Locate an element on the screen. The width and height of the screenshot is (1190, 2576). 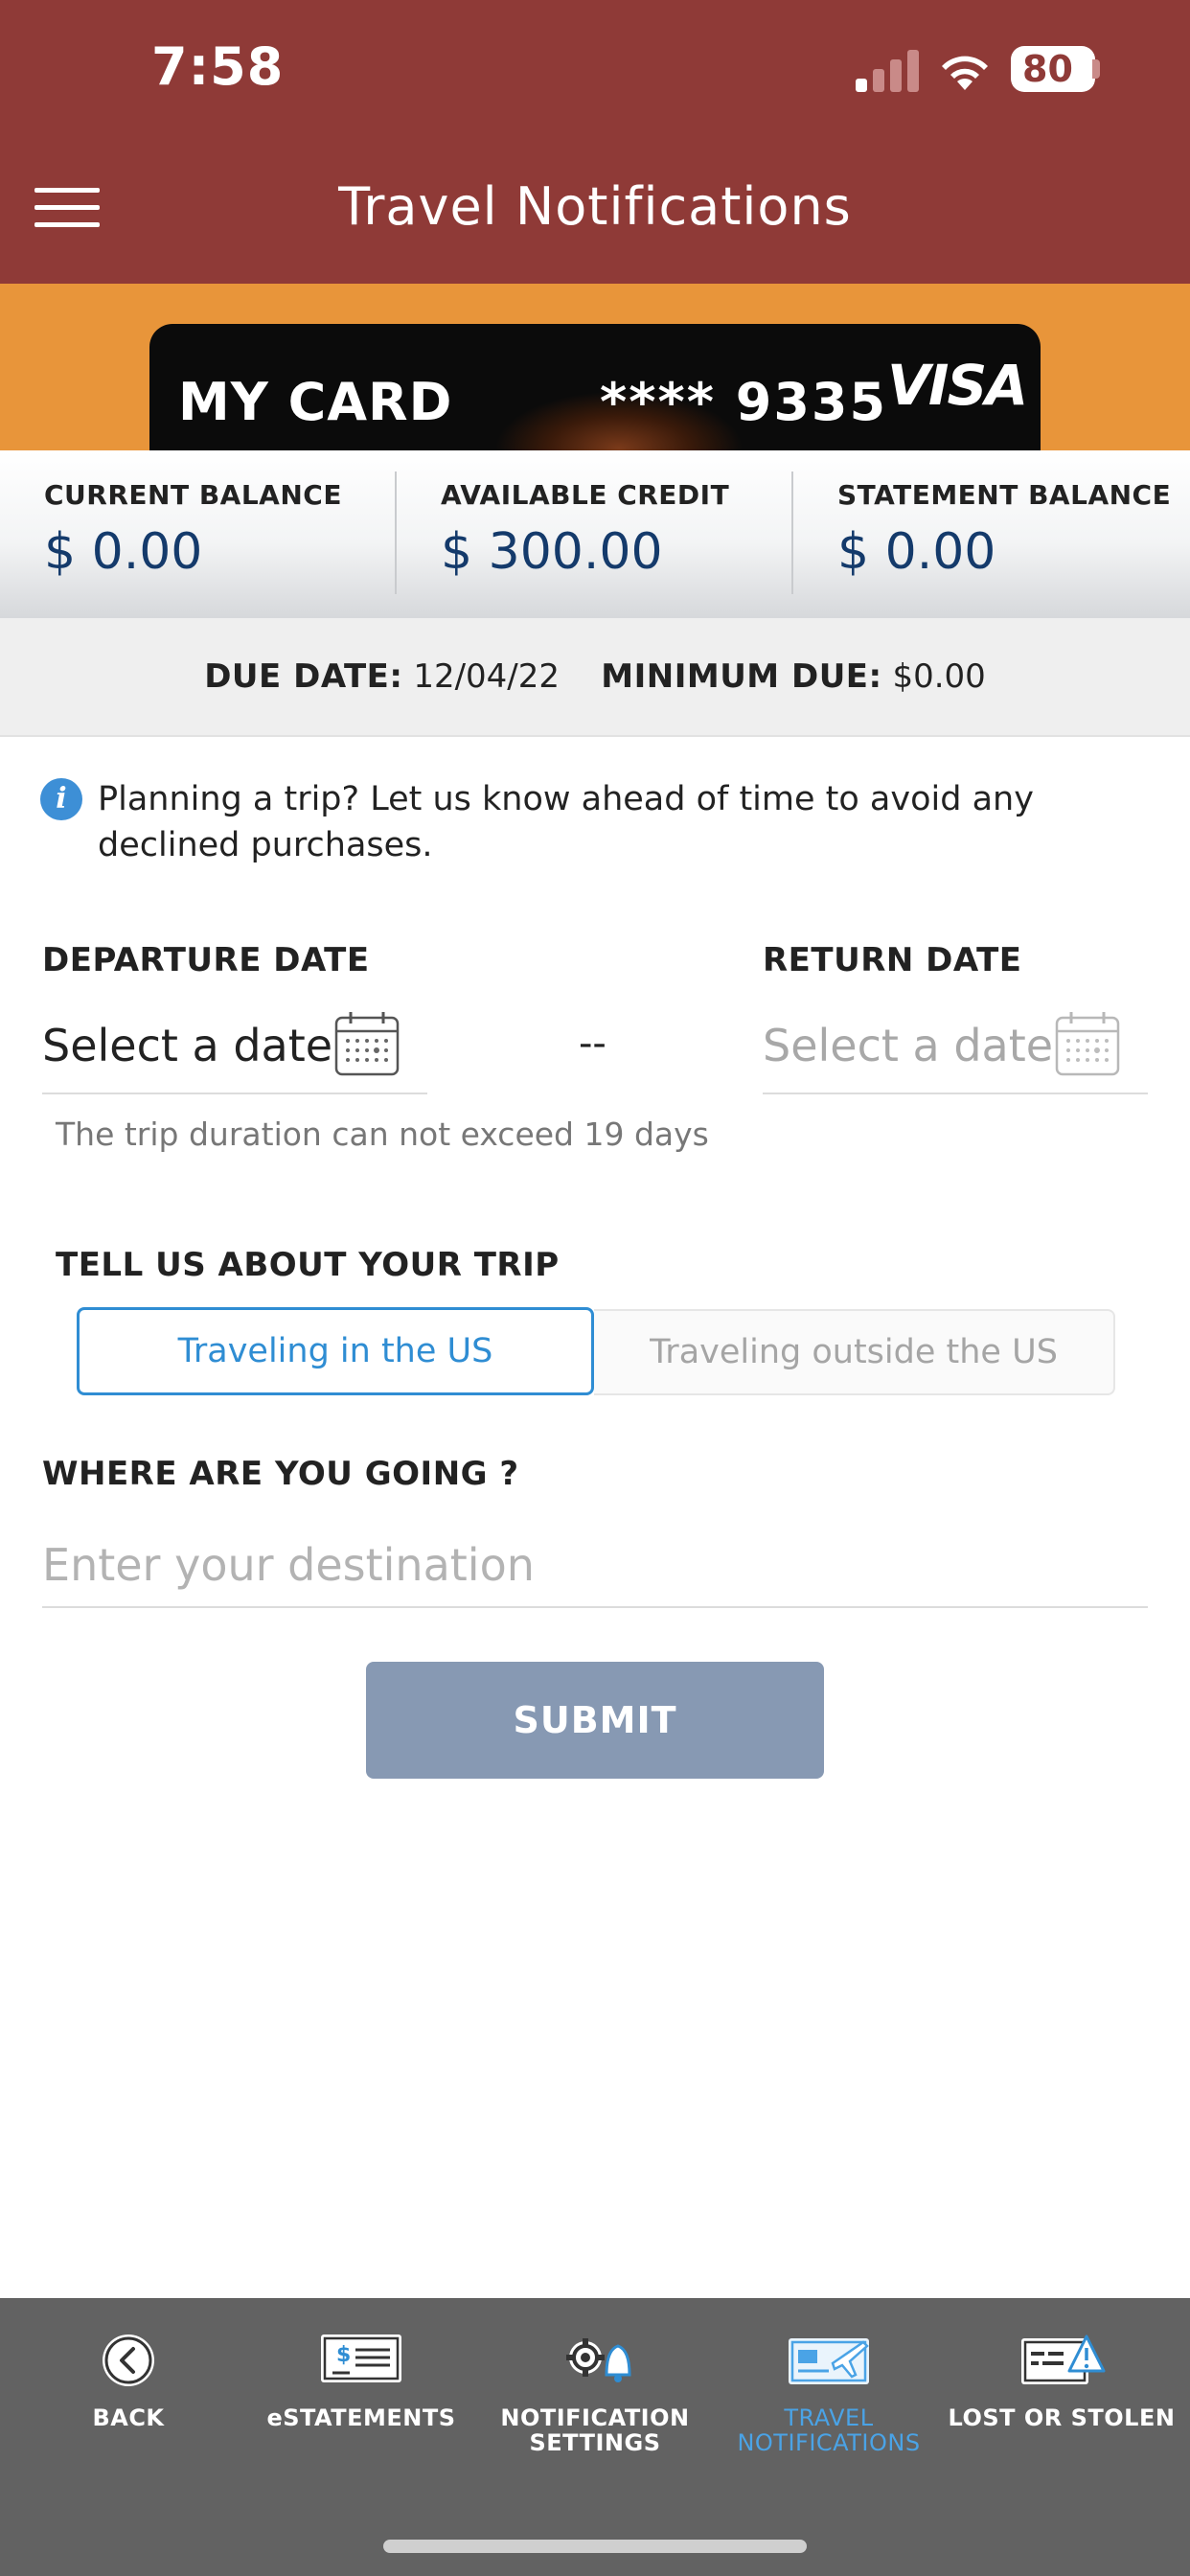
traveling-outside-us-option: Traveling outside the US is located at coordinates (855, 1352).